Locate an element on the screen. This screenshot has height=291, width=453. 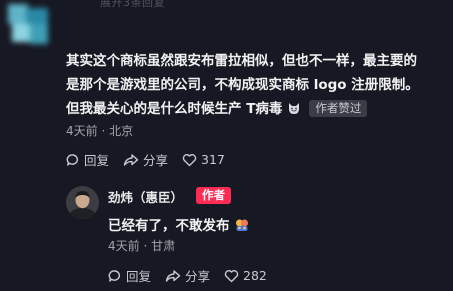
like-count: 317 is located at coordinates (213, 159).